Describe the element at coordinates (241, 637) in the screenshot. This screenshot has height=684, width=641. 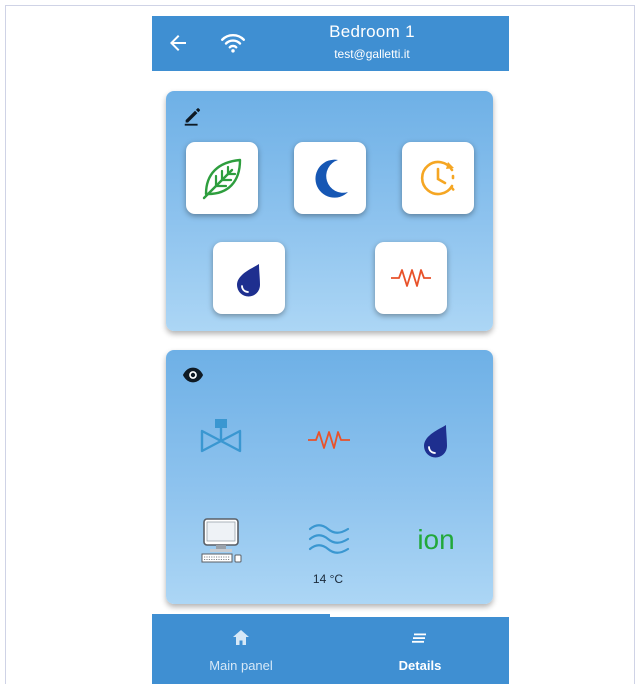
I see `home-icon` at that location.